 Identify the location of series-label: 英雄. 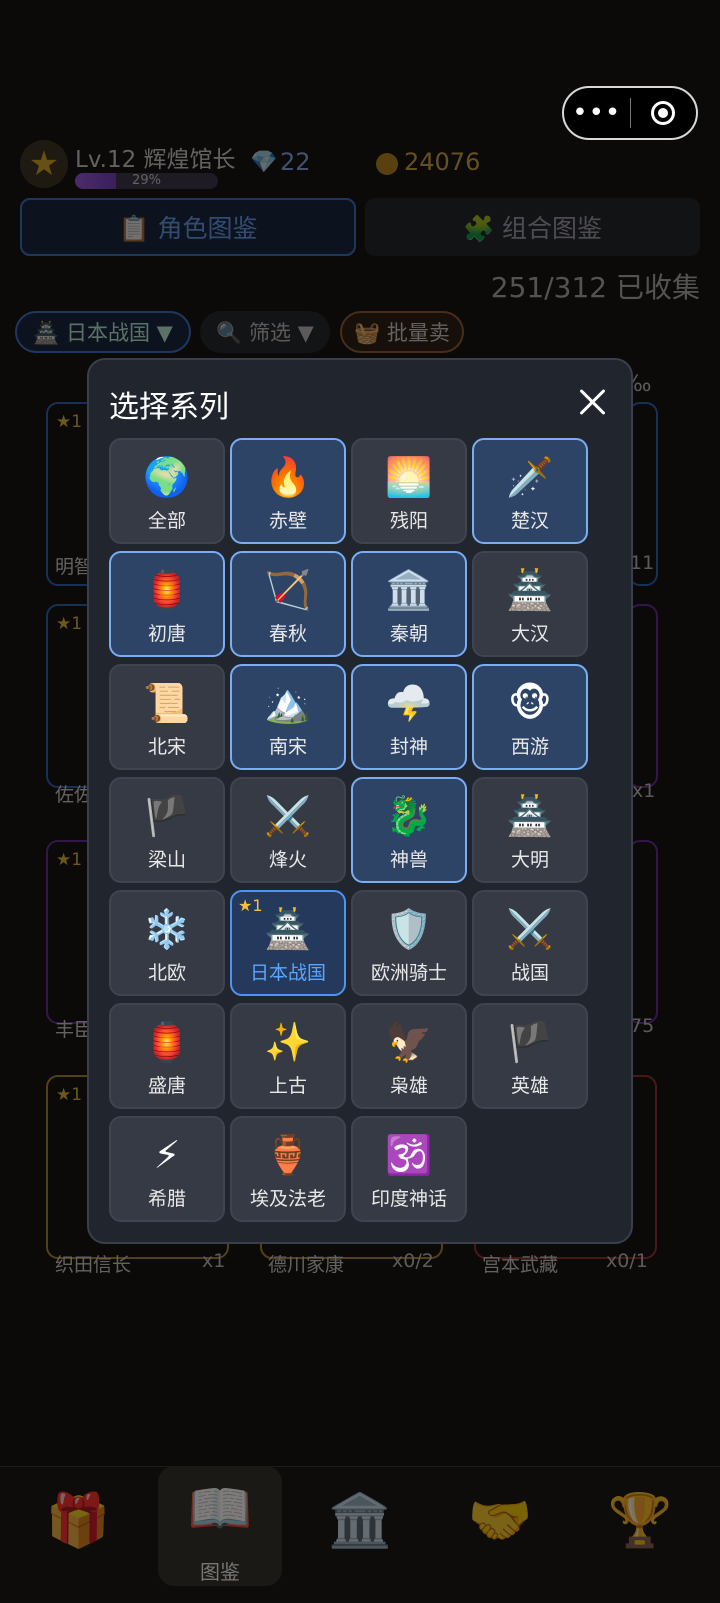
(529, 1086).